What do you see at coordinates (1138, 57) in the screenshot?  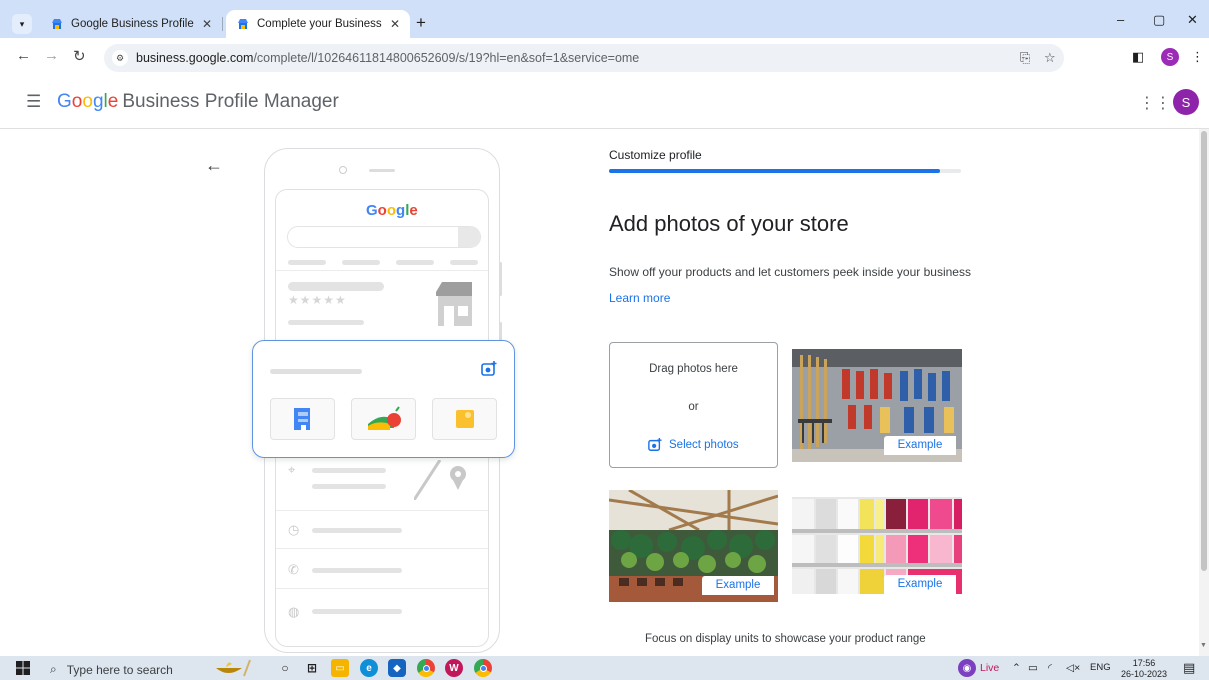 I see `side-panel-icon: ◧` at bounding box center [1138, 57].